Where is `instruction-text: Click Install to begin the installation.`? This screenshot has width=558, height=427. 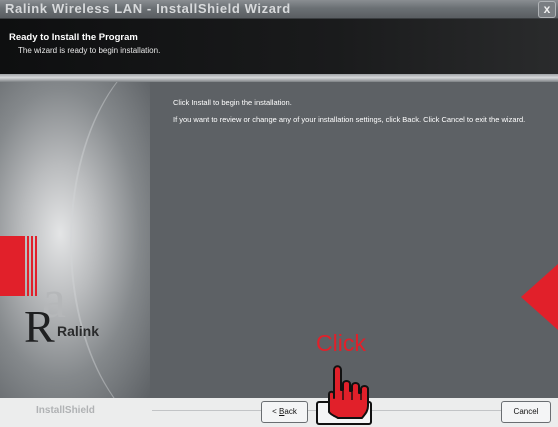
instruction-text: Click Install to begin the installation. is located at coordinates (232, 102).